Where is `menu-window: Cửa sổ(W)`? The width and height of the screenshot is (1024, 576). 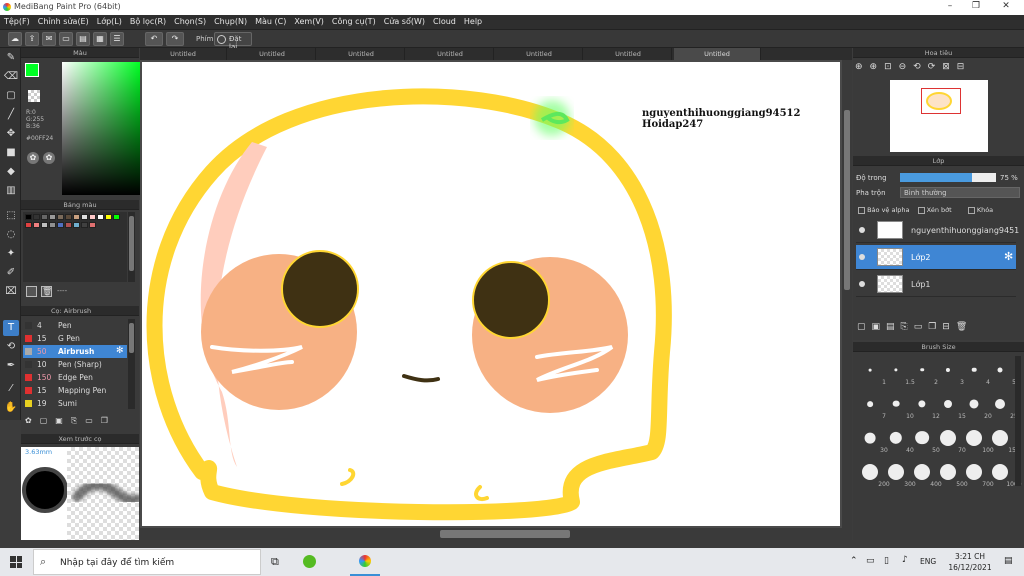 menu-window: Cửa sổ(W) is located at coordinates (404, 20).